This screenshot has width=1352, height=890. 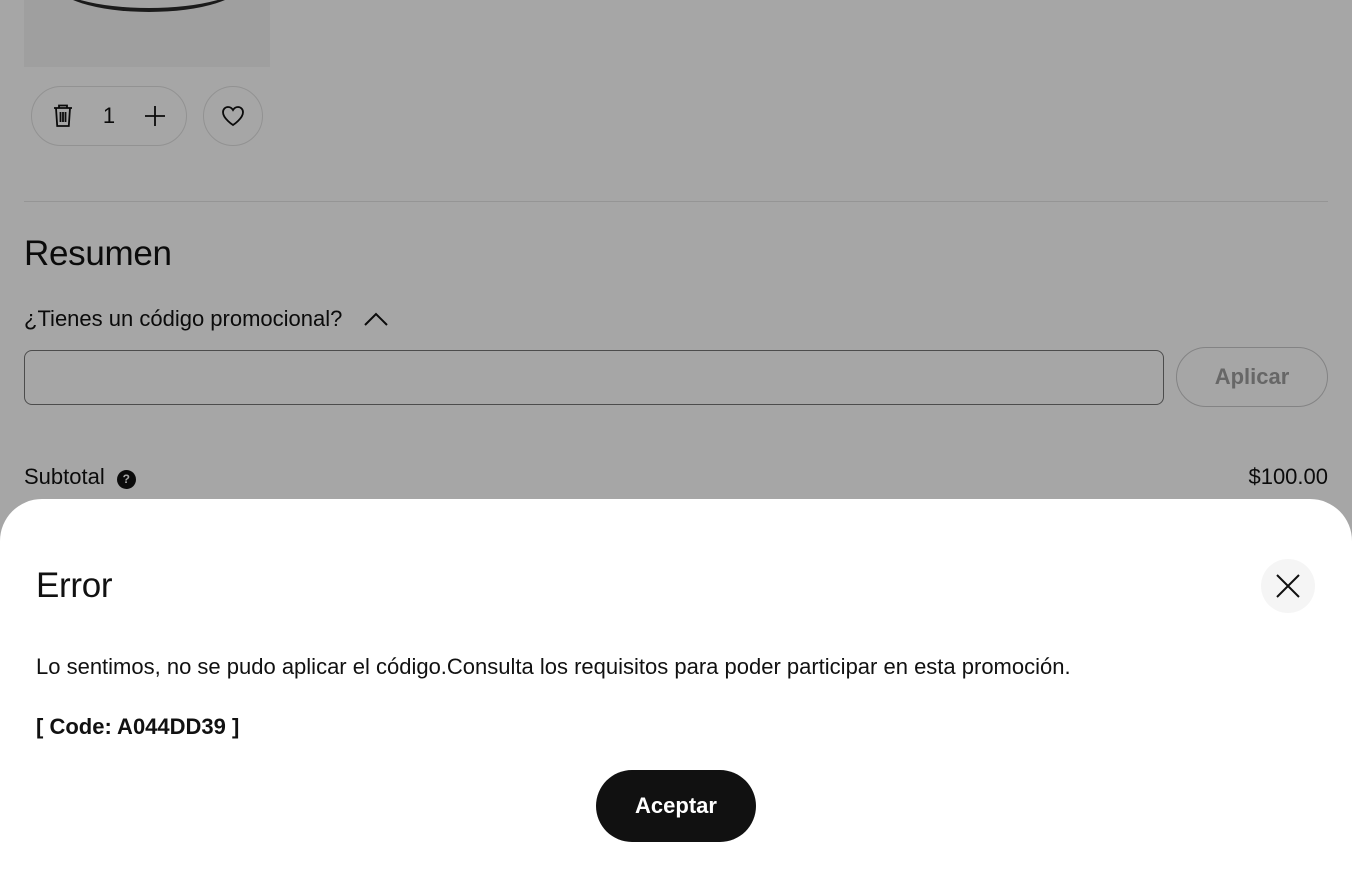 I want to click on close-button, so click(x=1288, y=586).